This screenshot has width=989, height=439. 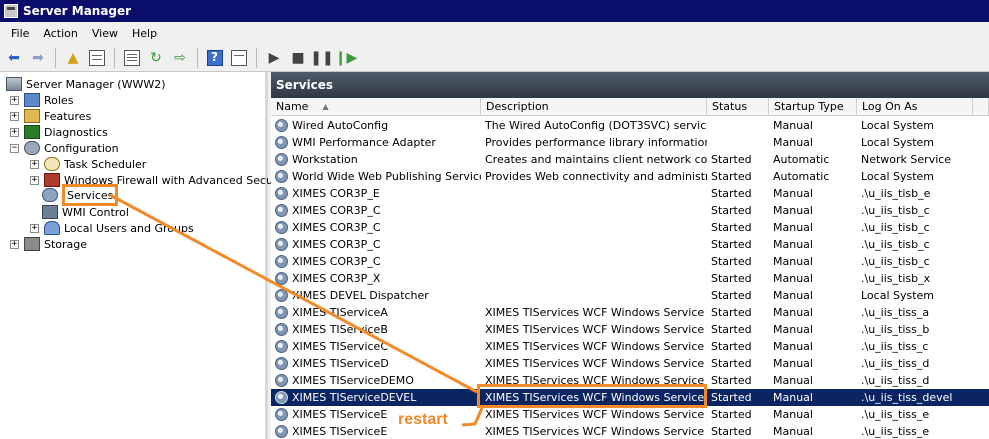 What do you see at coordinates (594, 107) in the screenshot?
I see `column-header-description: Description` at bounding box center [594, 107].